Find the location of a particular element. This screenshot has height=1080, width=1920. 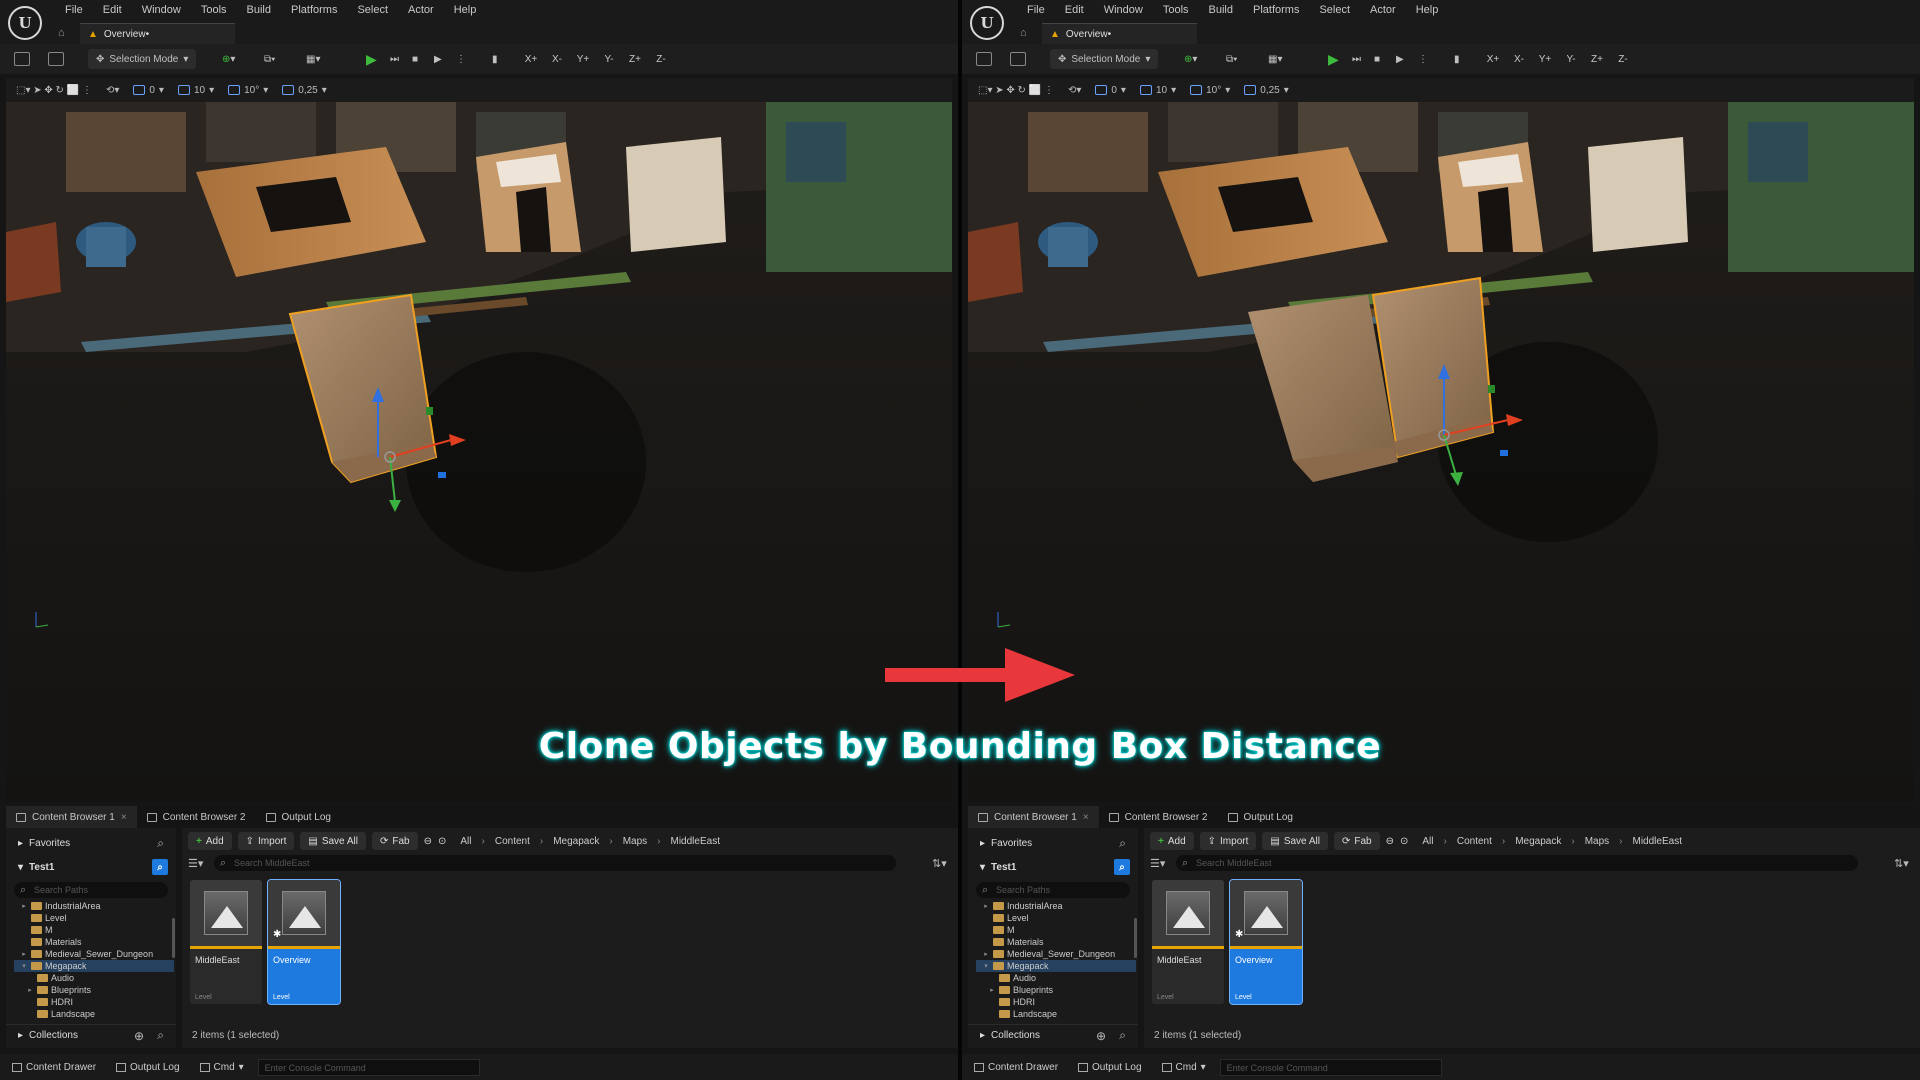

save-icon is located at coordinates (984, 59).